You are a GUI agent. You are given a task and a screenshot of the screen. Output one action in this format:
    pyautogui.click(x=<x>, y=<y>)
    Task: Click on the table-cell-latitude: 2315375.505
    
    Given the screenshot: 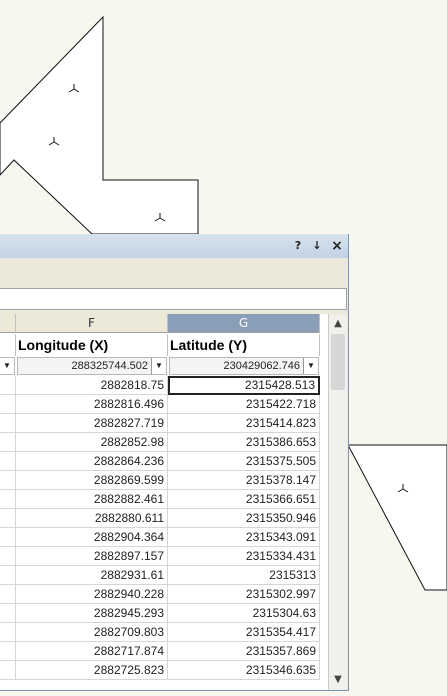 What is the action you would take?
    pyautogui.click(x=244, y=461)
    